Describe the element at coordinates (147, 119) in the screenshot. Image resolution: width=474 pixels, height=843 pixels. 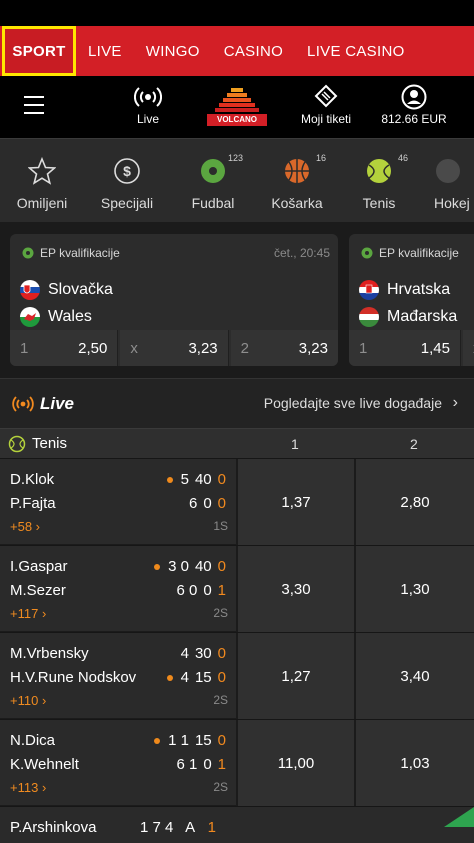
I see `live-label: Live` at that location.